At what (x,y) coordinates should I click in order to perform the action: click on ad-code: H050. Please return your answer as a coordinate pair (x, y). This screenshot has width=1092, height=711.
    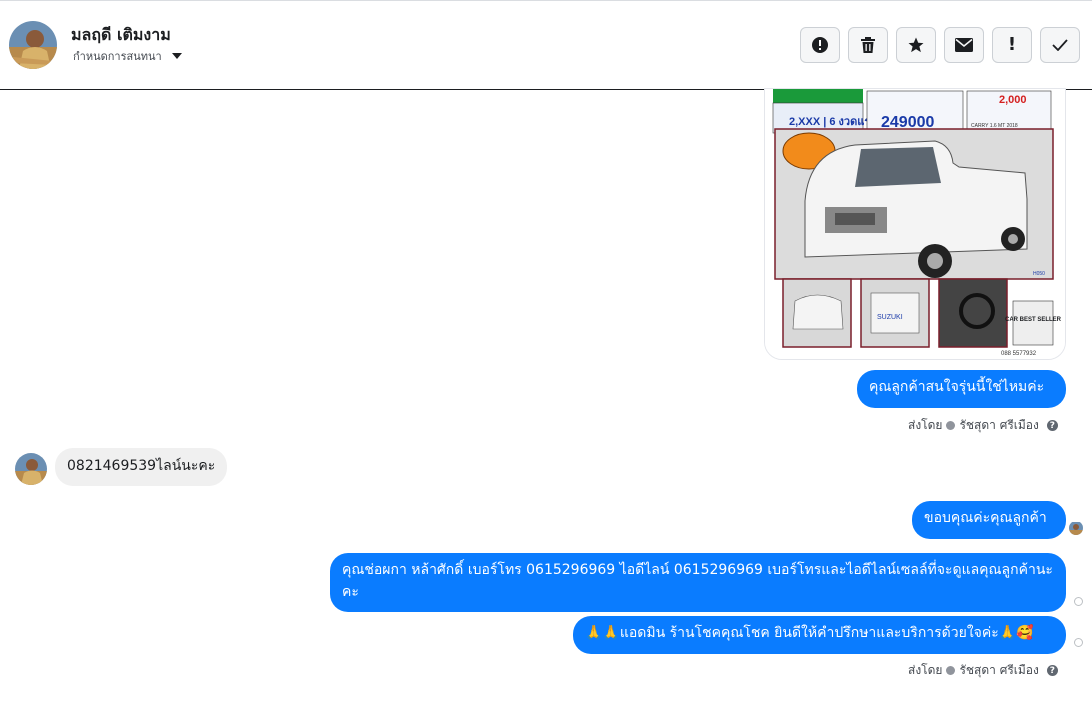
    Looking at the image, I should click on (1039, 274).